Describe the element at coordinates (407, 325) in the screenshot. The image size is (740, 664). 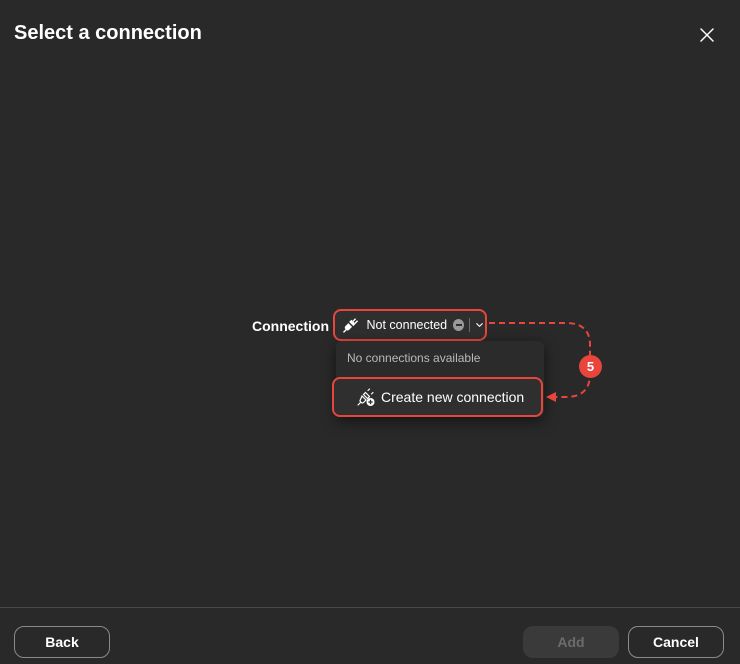
I see `connection-status-text: Not connected` at that location.